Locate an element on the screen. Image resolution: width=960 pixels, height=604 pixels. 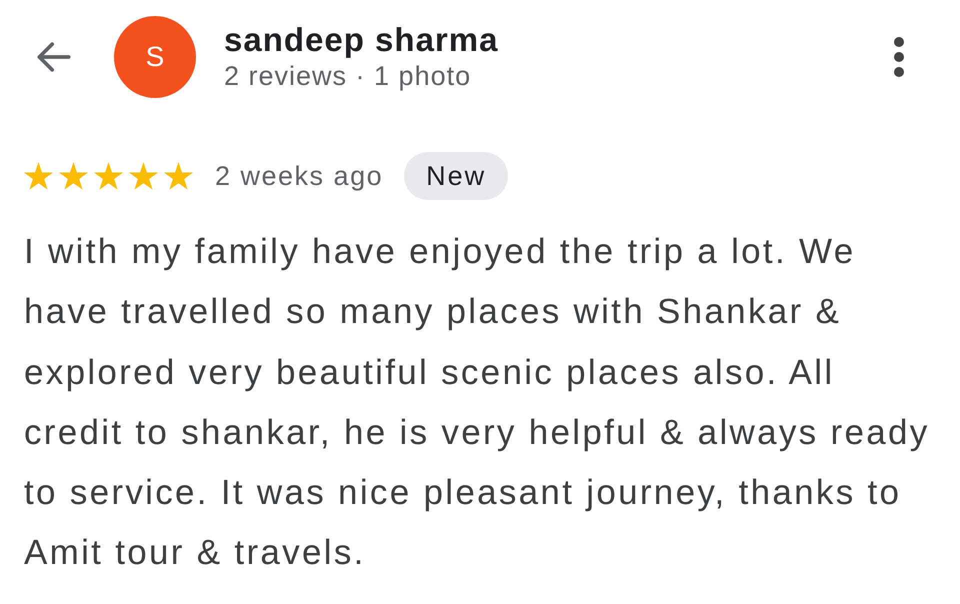
avatar: S is located at coordinates (155, 57).